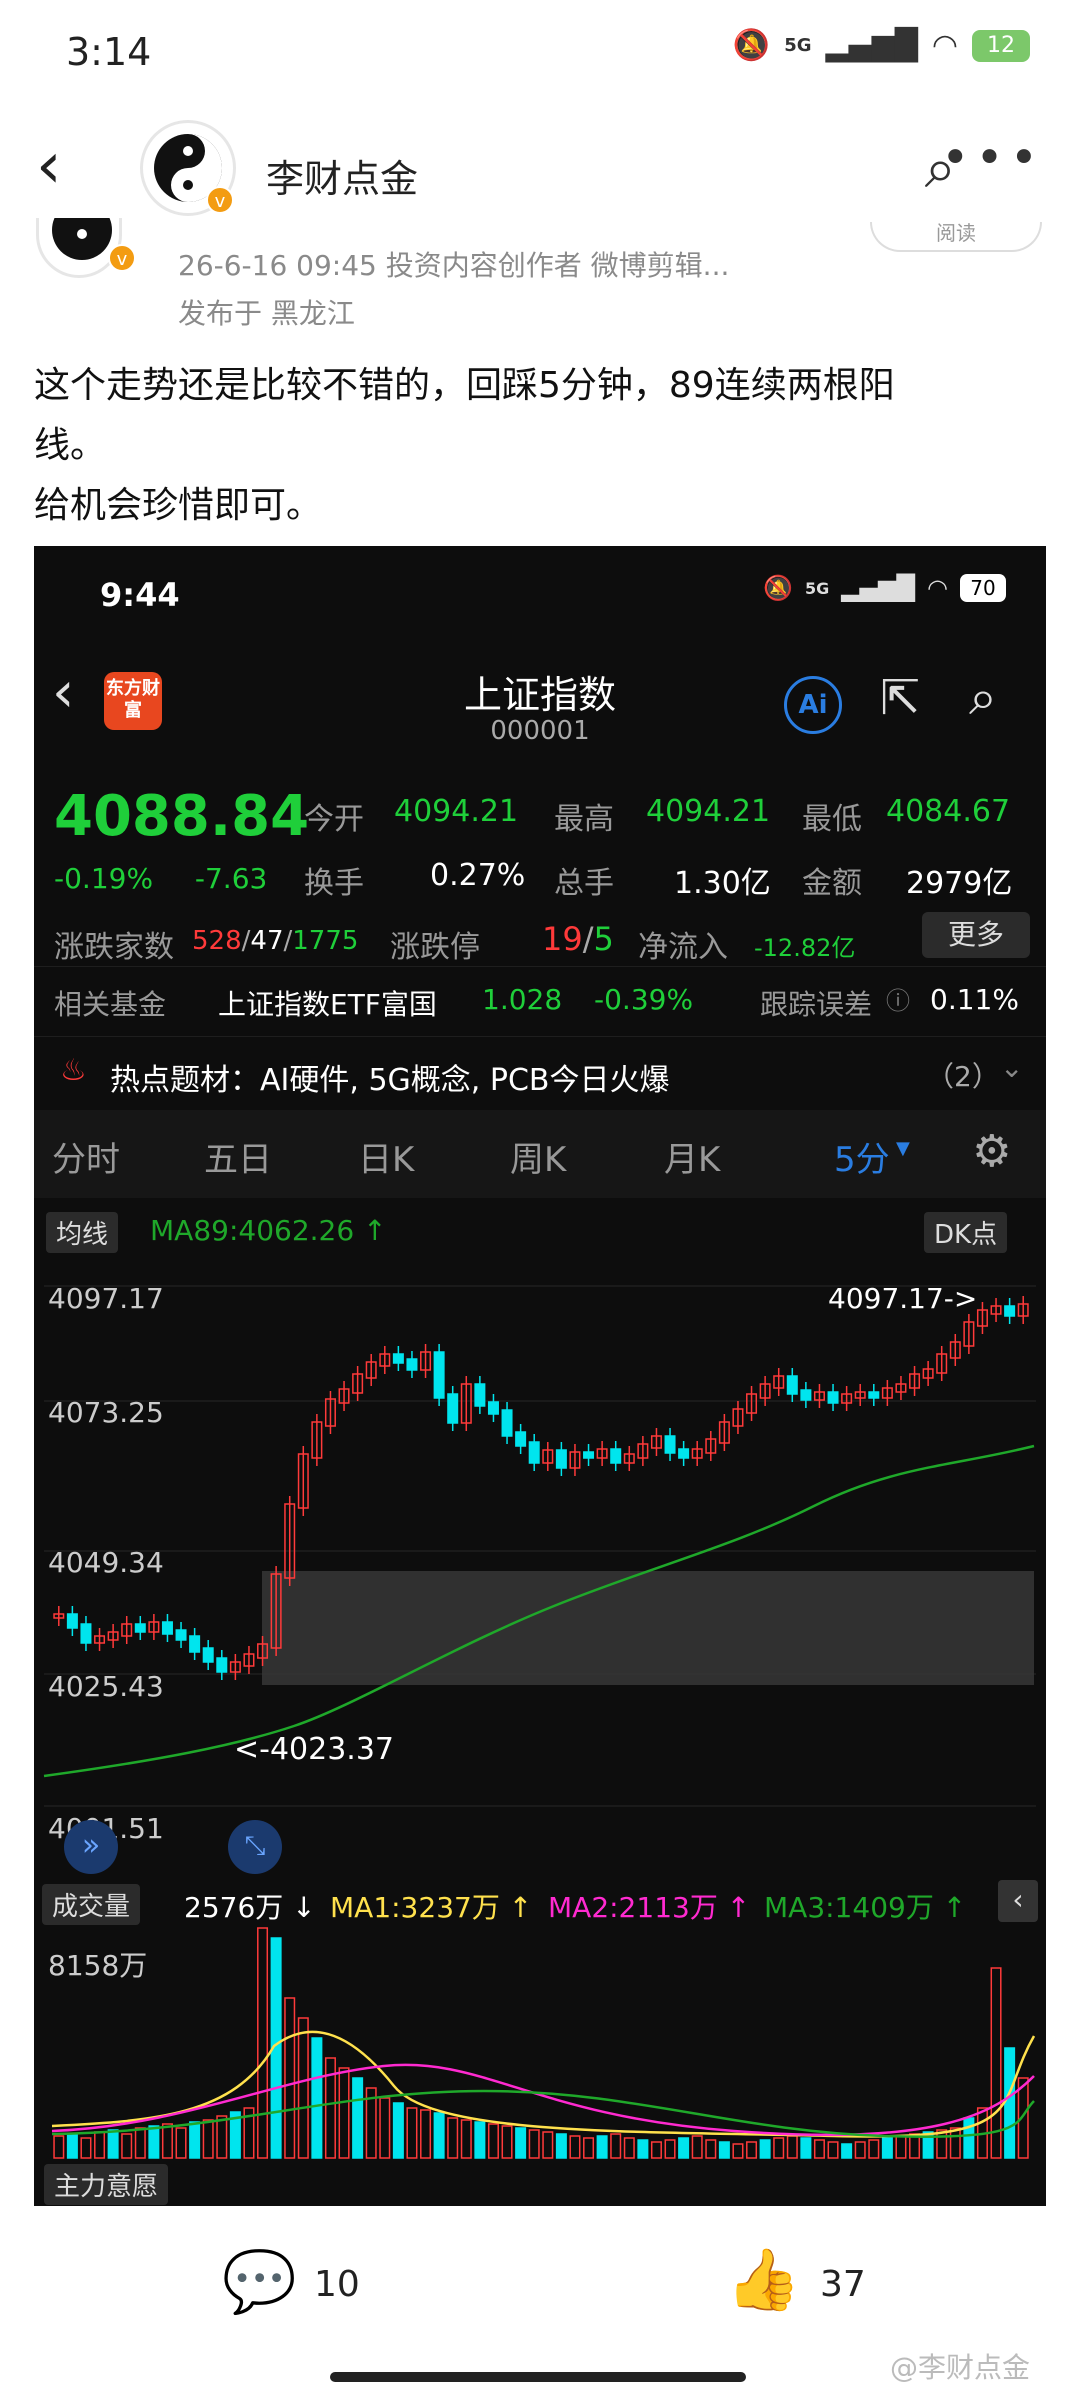 The height and width of the screenshot is (2400, 1080). Describe the element at coordinates (79, 248) in the screenshot. I see `post-avatar` at that location.